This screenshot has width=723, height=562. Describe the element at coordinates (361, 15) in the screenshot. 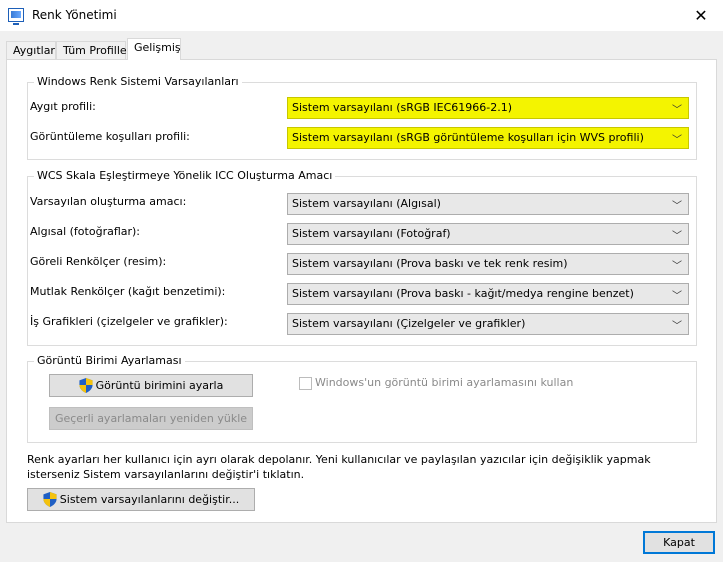

I see `title-bar: Renk Yönetimi ✕` at that location.